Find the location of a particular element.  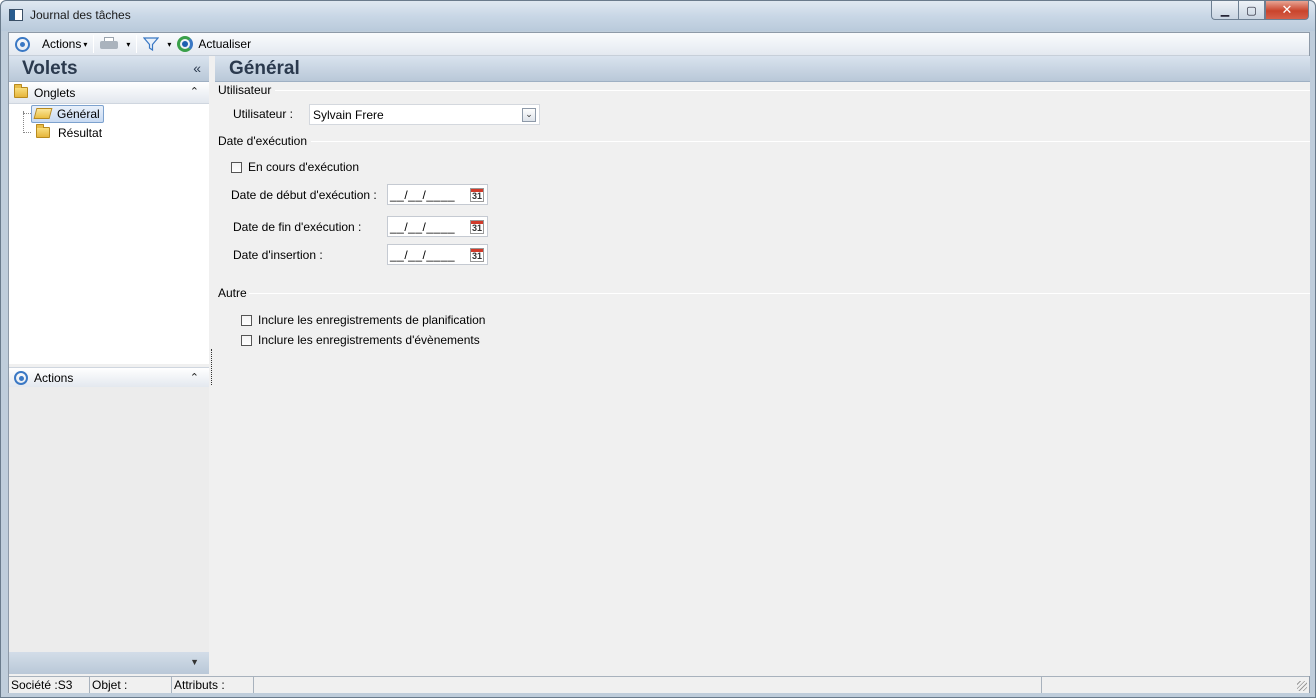

page-title: Général is located at coordinates (264, 68).